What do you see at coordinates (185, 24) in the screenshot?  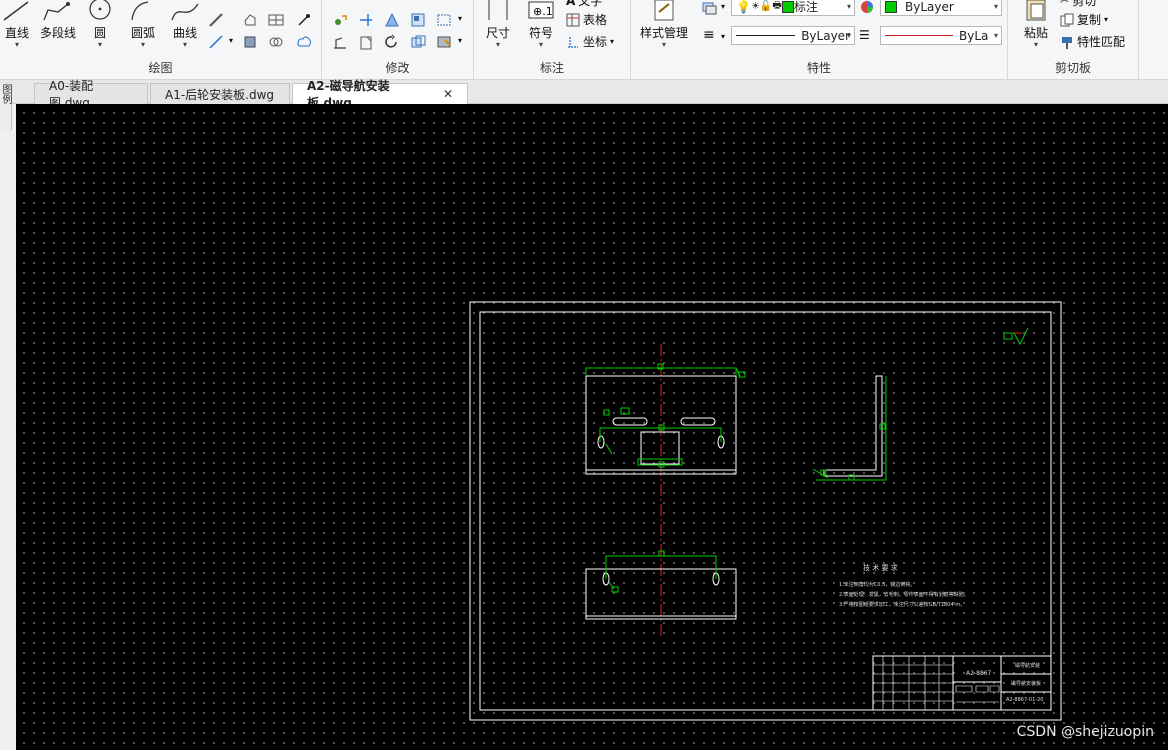 I see `curve-button: 曲线 ▾` at bounding box center [185, 24].